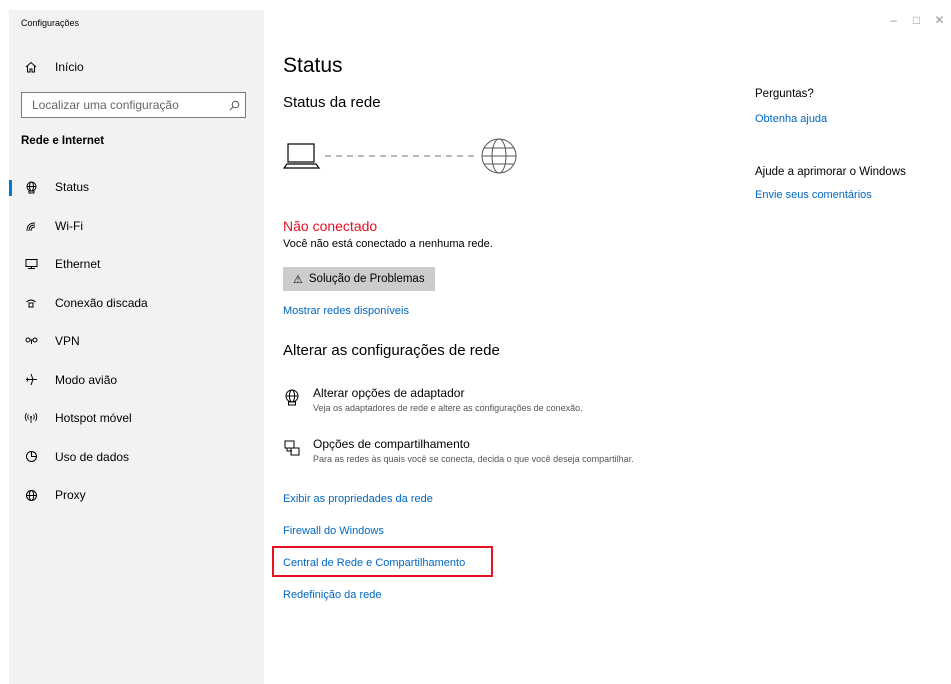 Image resolution: width=951 pixels, height=684 pixels. I want to click on hotspot-icon, so click(31, 418).